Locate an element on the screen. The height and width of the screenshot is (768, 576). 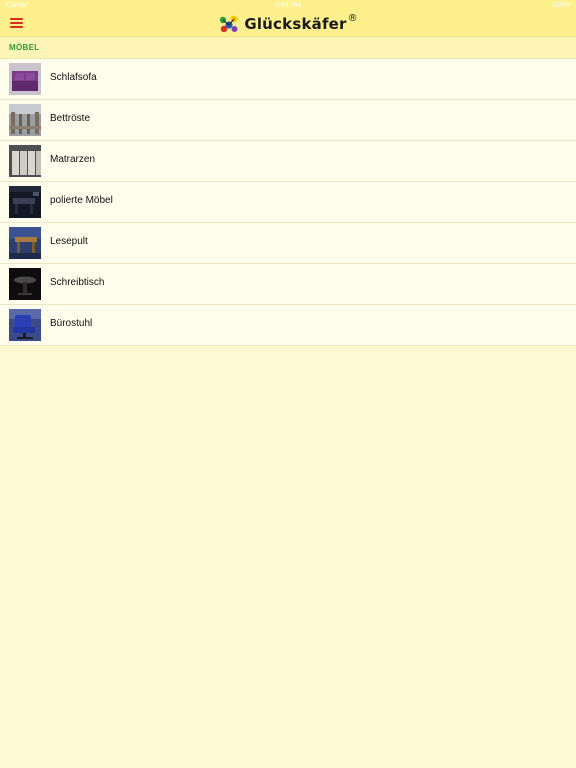
list-item-polierte-moebel: polierte Möbel is located at coordinates (288, 202).